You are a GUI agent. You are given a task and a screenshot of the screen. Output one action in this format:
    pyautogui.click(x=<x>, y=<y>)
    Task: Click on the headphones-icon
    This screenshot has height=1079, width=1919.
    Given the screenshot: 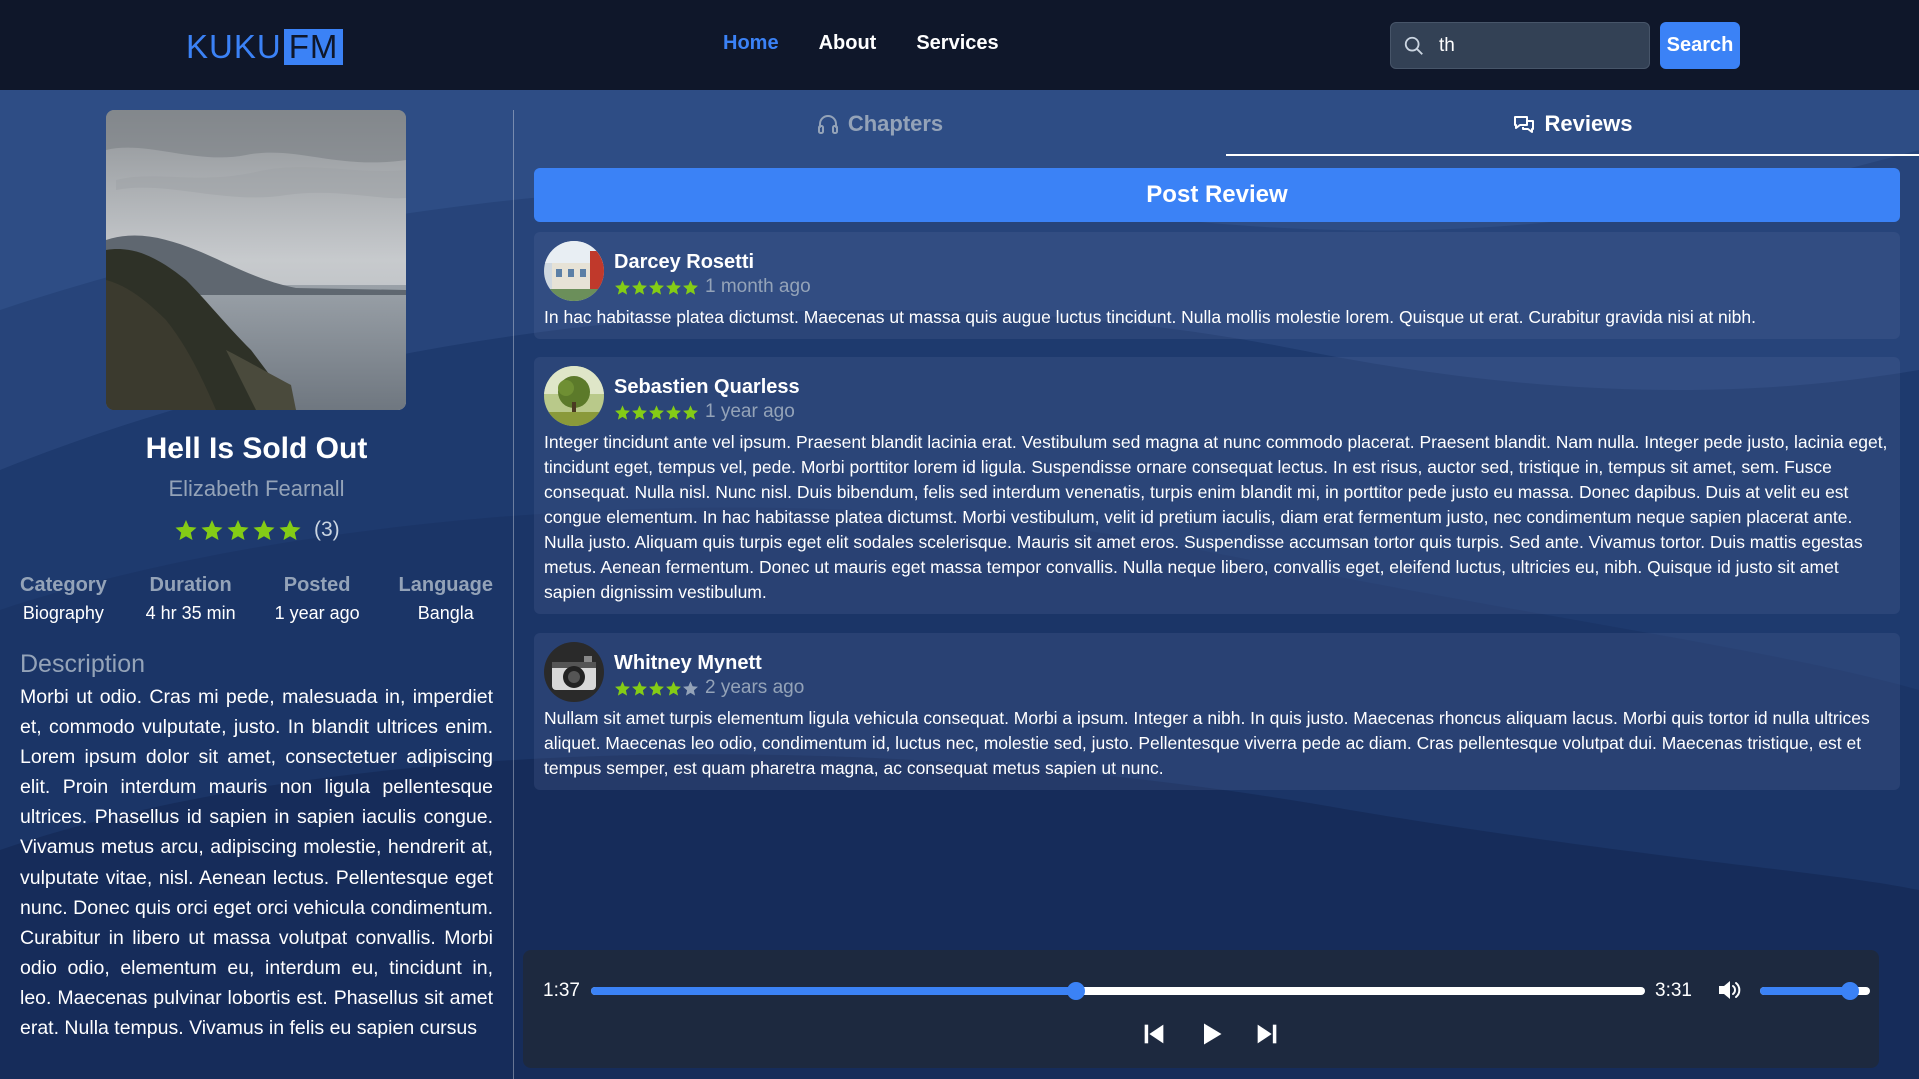 What is the action you would take?
    pyautogui.click(x=827, y=124)
    